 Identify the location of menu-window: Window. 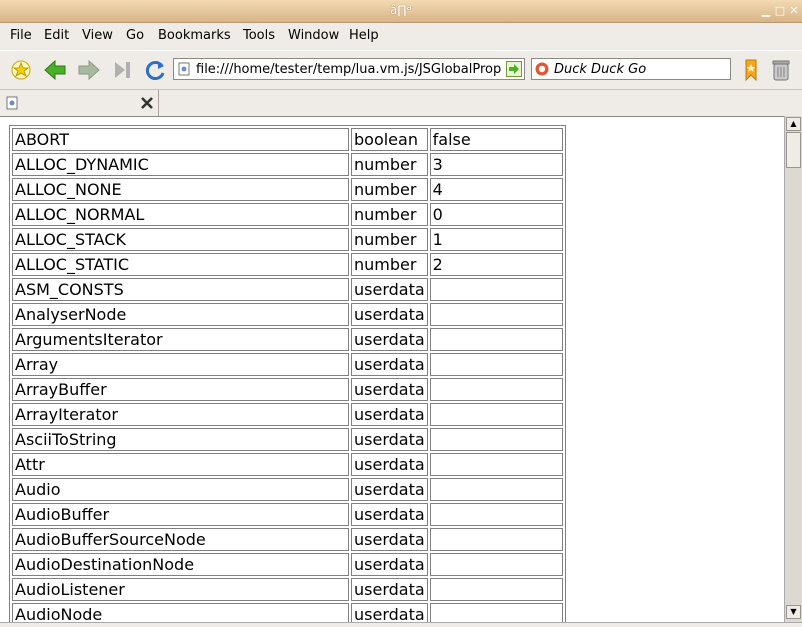
(313, 35).